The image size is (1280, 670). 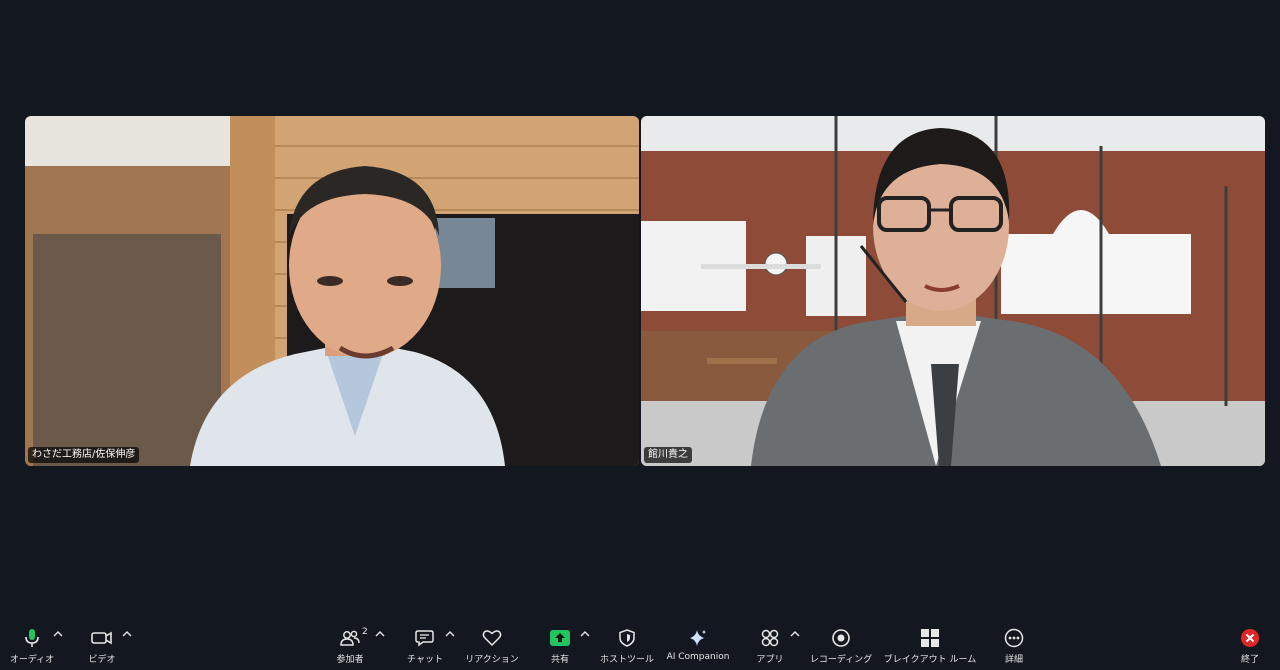 I want to click on audio-label: オーディオ, so click(x=32, y=660).